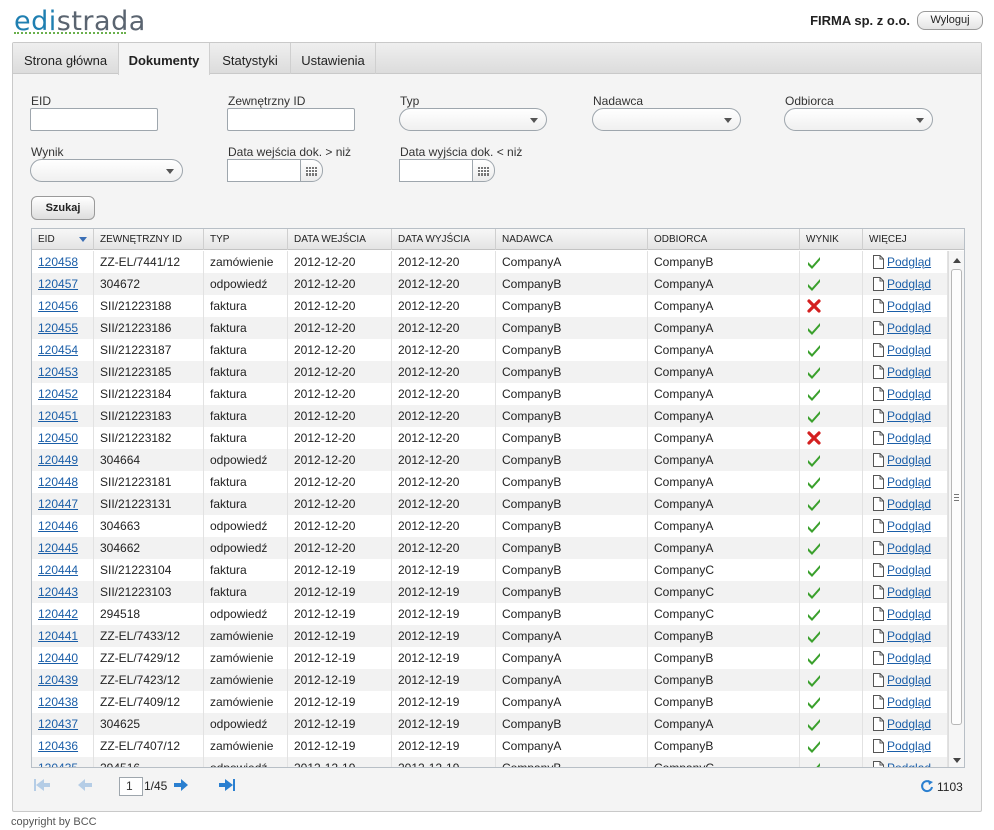 The width and height of the screenshot is (994, 830). I want to click on cell-eid: 120437, so click(63, 724).